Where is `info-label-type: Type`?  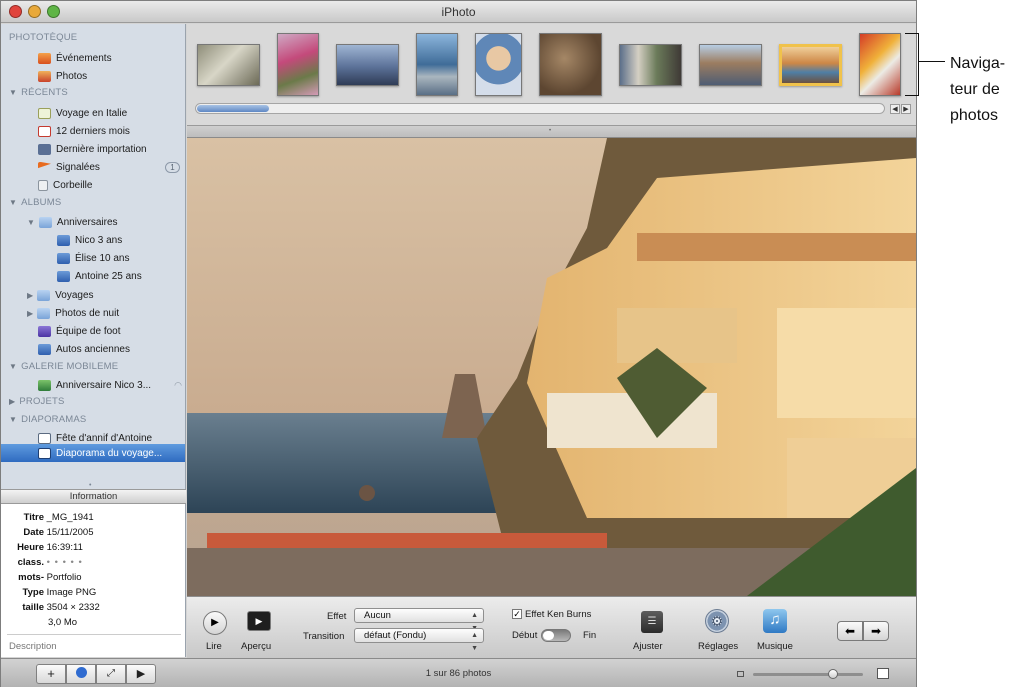
info-label-type: Type is located at coordinates (33, 592).